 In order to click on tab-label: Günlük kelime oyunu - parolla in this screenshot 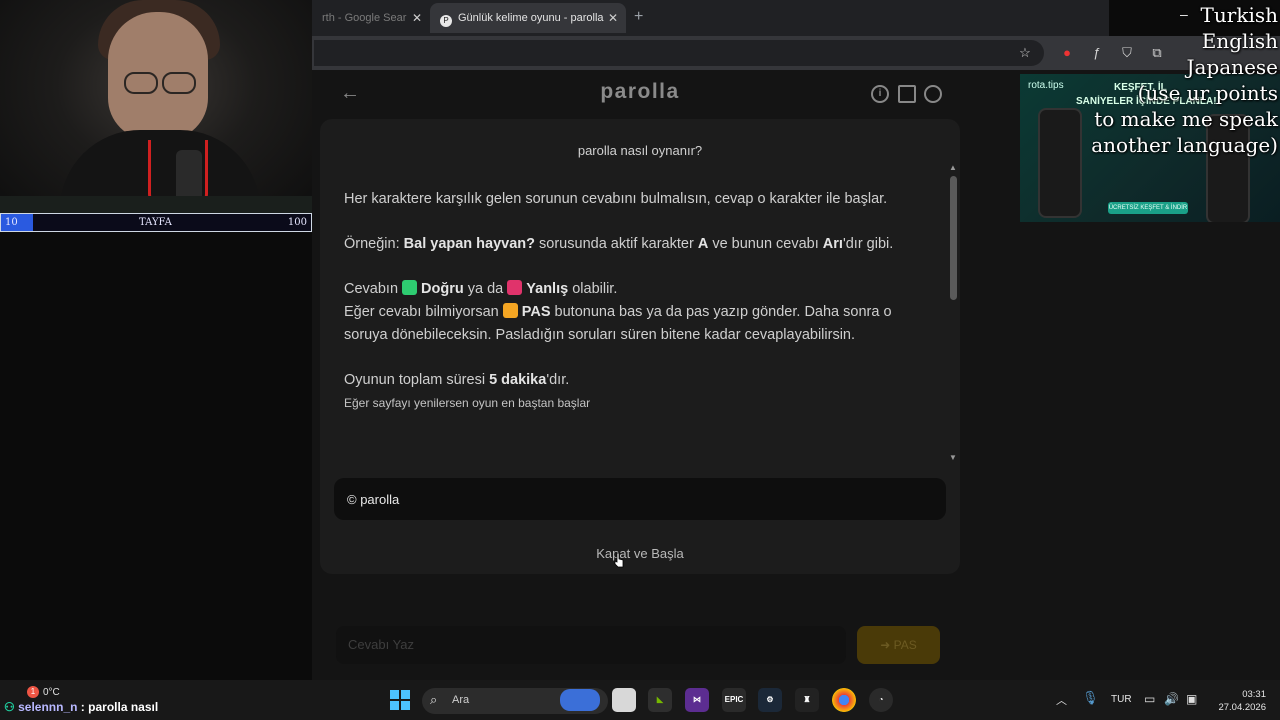, I will do `click(531, 18)`.